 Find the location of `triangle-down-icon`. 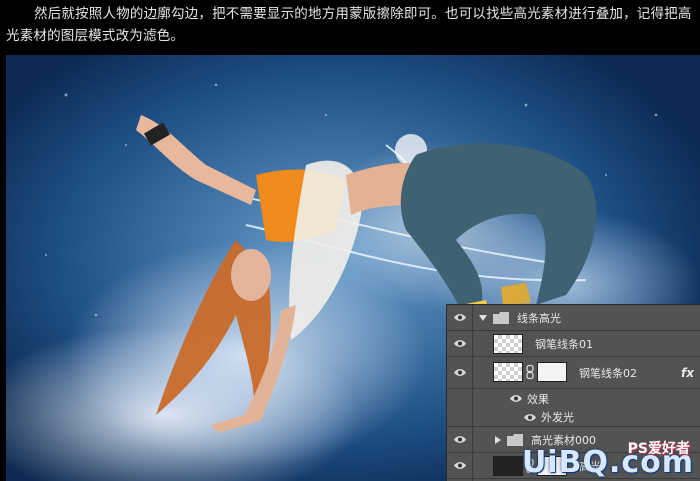

triangle-down-icon is located at coordinates (483, 318).